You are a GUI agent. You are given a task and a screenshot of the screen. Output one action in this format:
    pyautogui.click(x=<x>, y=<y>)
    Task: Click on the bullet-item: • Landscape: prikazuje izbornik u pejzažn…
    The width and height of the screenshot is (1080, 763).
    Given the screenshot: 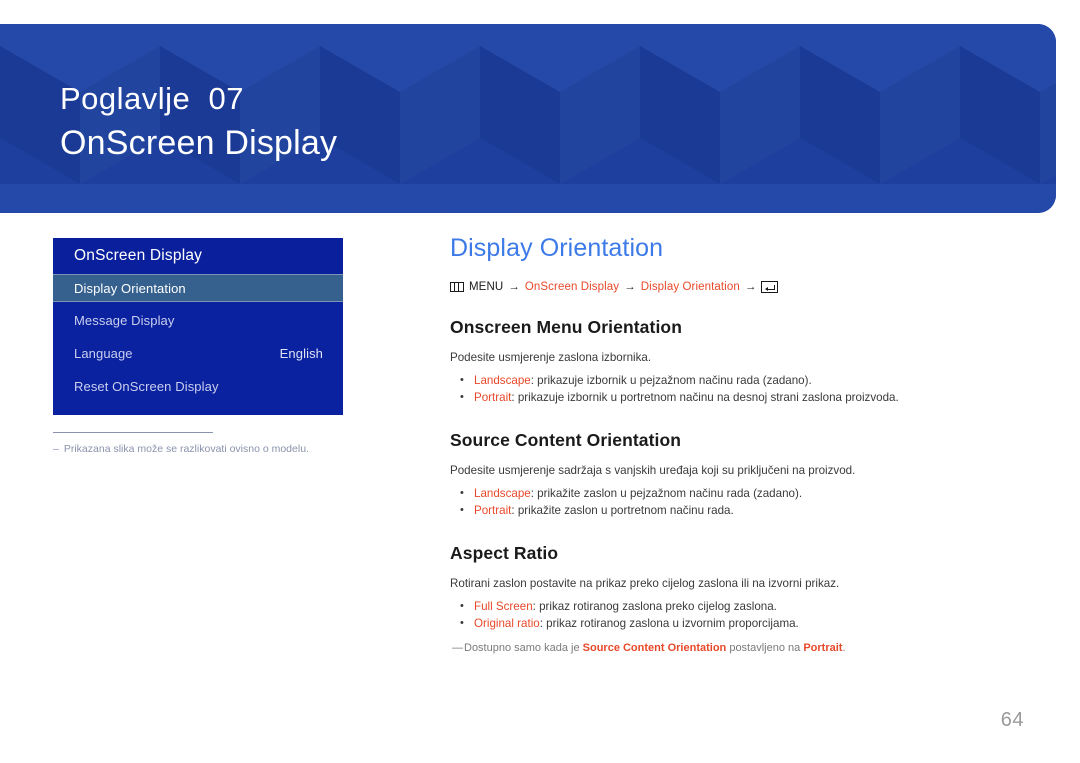 What is the action you would take?
    pyautogui.click(x=740, y=380)
    